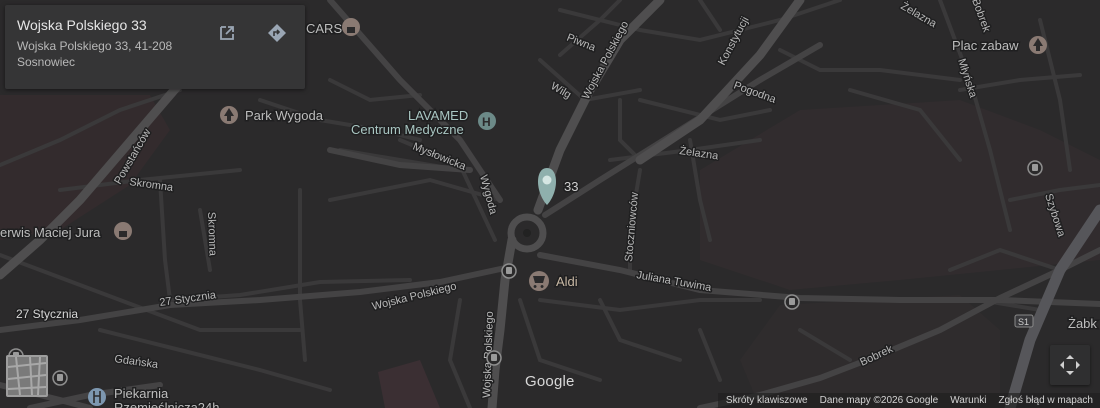 Image resolution: width=1100 pixels, height=408 pixels. I want to click on poi-piekarnia: Piekarnia Rzemieślnicza24h, so click(154, 396).